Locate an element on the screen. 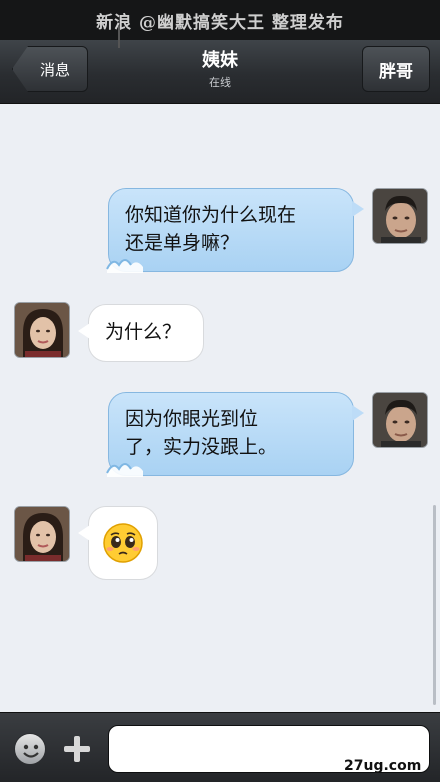  message-text-line: 还是单身嘛？ is located at coordinates (182, 243).